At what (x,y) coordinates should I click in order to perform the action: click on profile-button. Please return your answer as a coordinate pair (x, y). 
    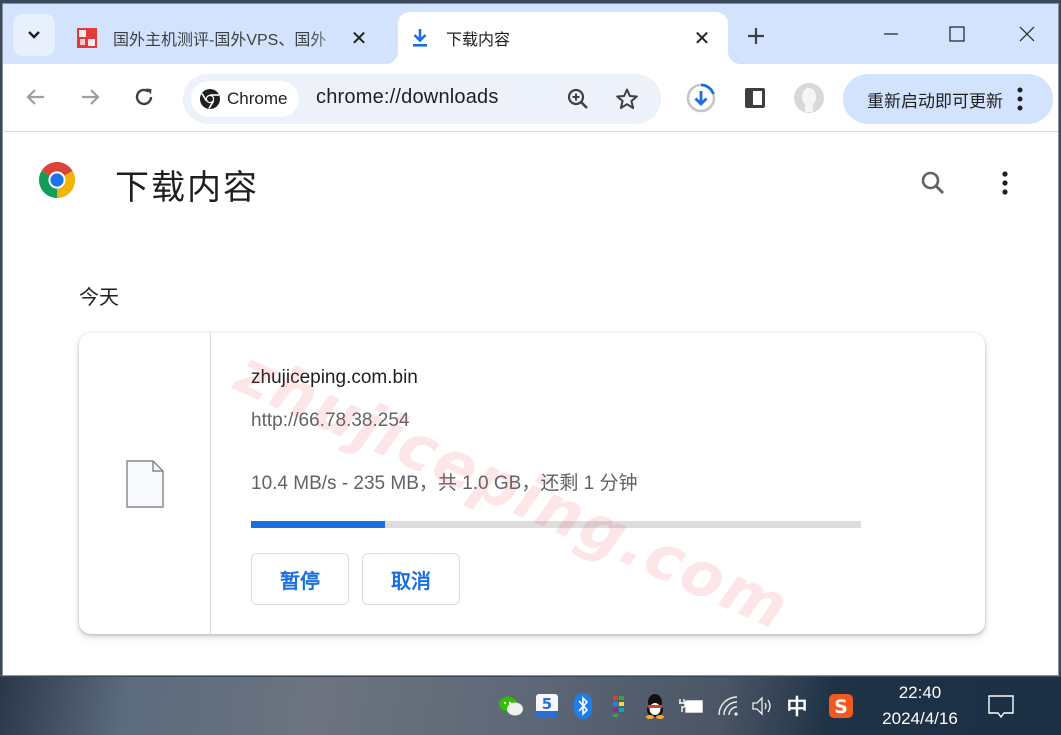
    Looking at the image, I should click on (809, 98).